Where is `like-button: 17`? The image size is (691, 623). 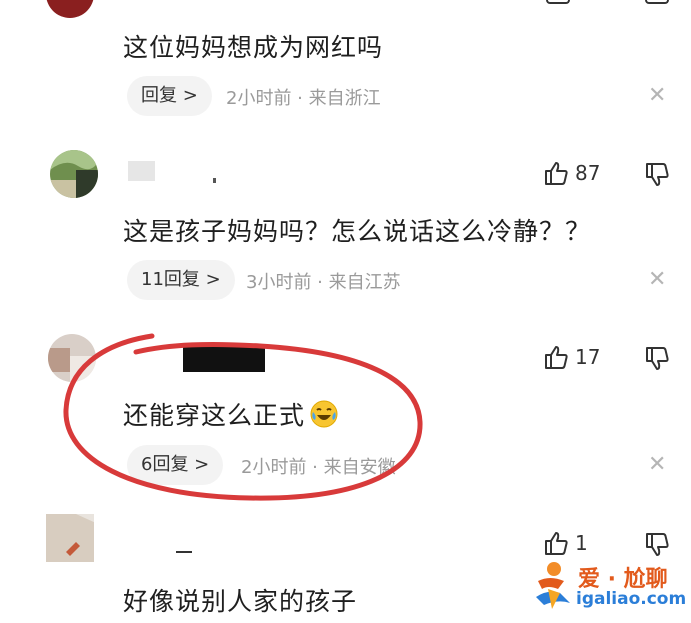
like-button: 17 is located at coordinates (571, 357).